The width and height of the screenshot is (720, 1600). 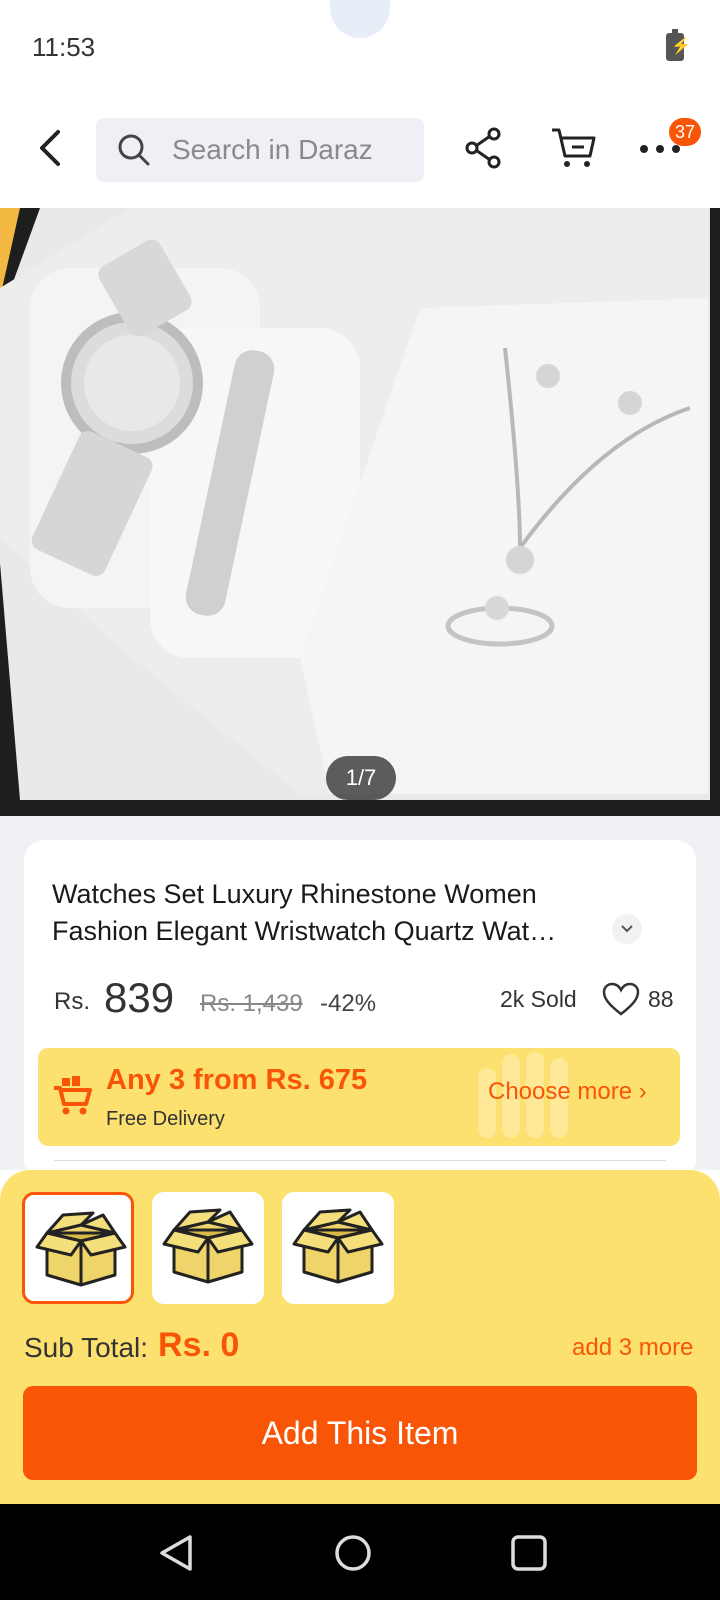 What do you see at coordinates (251, 1003) in the screenshot?
I see `original-price: Rs. 1,439` at bounding box center [251, 1003].